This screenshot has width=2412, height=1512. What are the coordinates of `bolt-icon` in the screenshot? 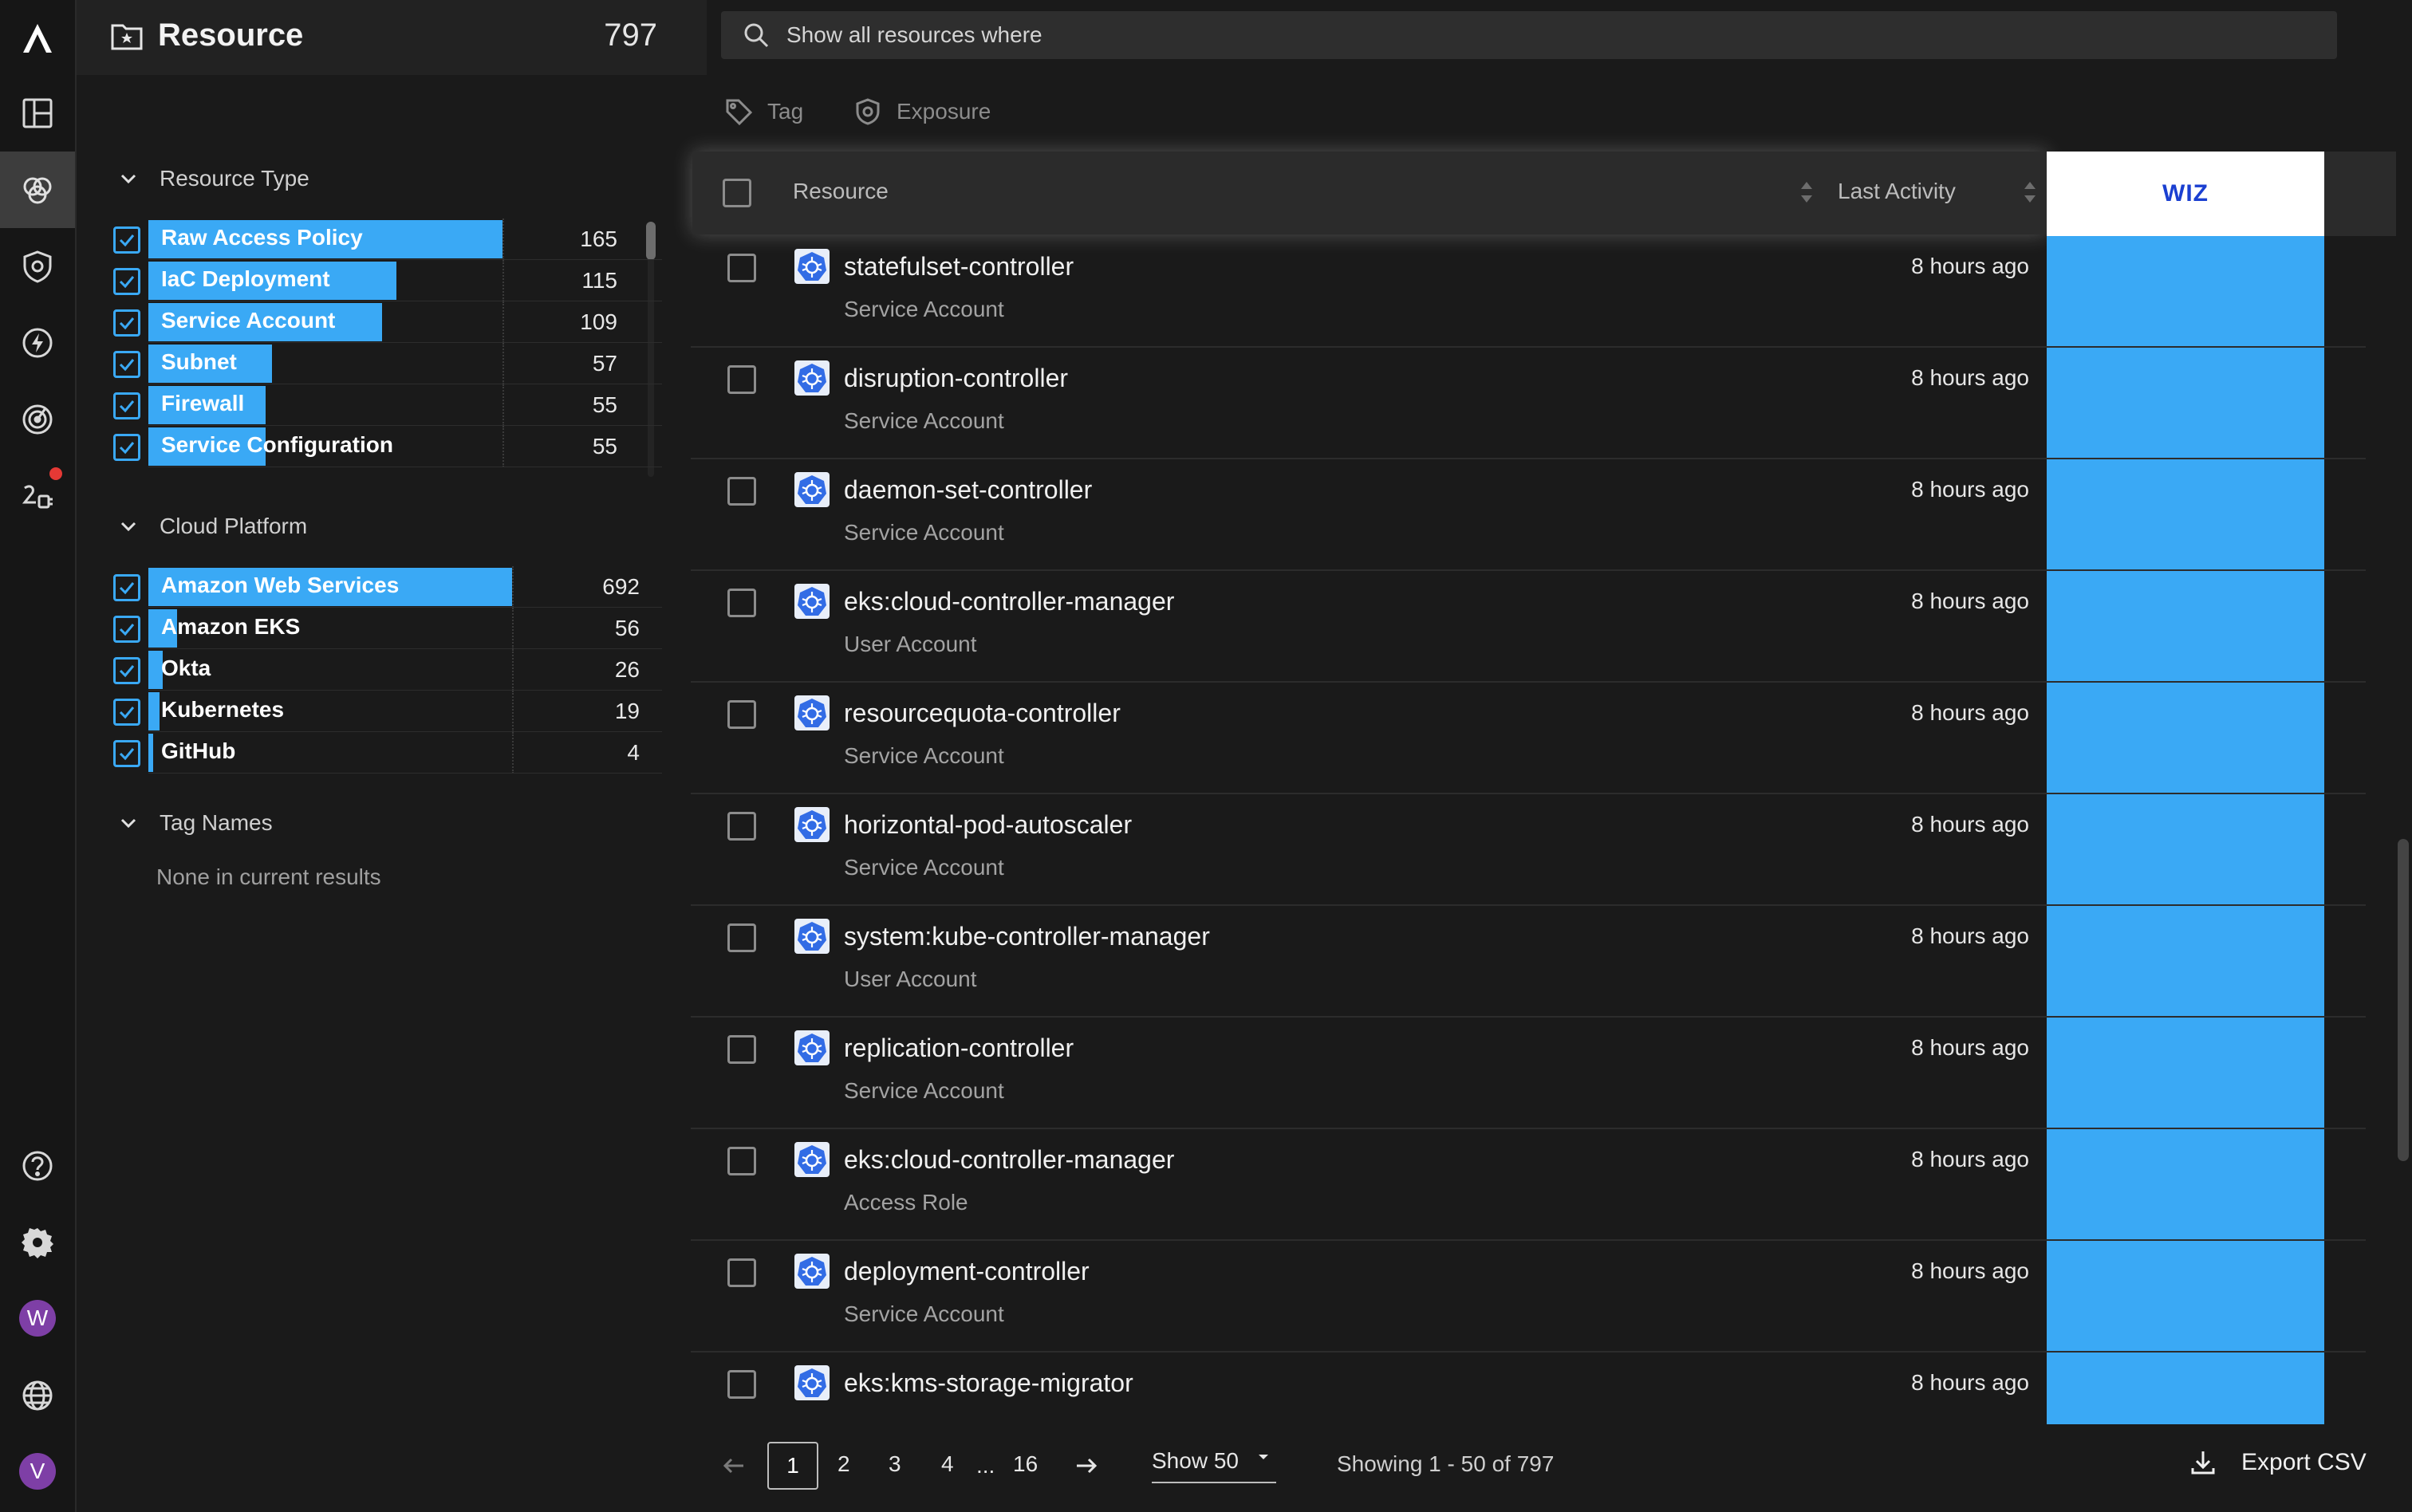 It's located at (38, 343).